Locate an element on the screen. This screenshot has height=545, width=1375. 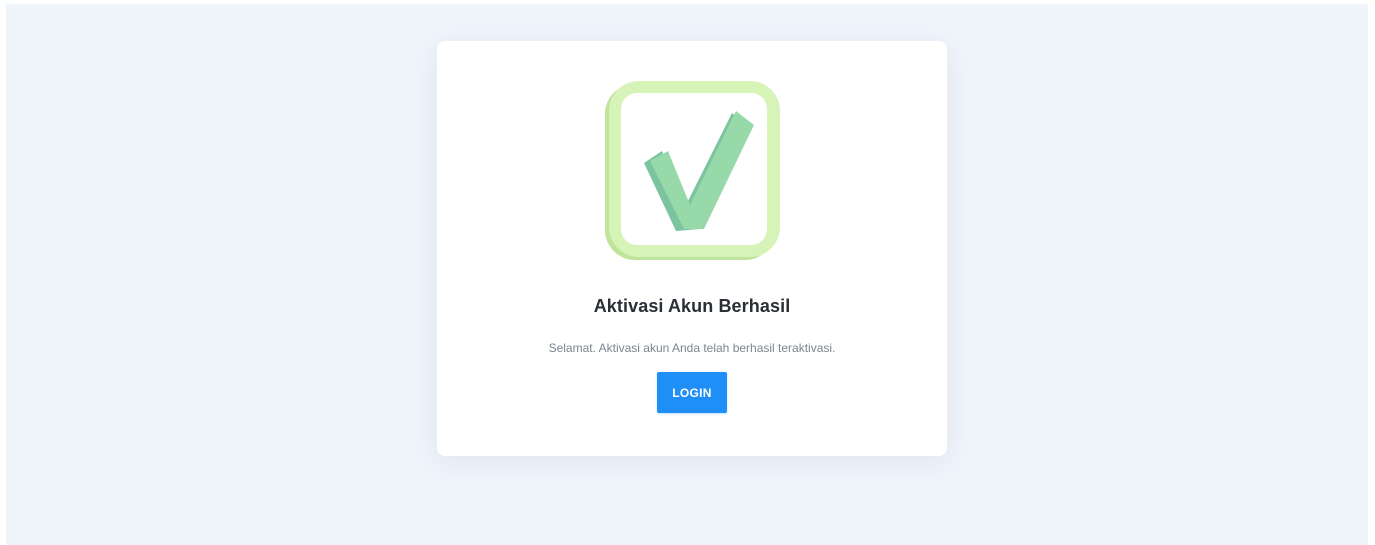
login-button: LOGIN is located at coordinates (692, 392).